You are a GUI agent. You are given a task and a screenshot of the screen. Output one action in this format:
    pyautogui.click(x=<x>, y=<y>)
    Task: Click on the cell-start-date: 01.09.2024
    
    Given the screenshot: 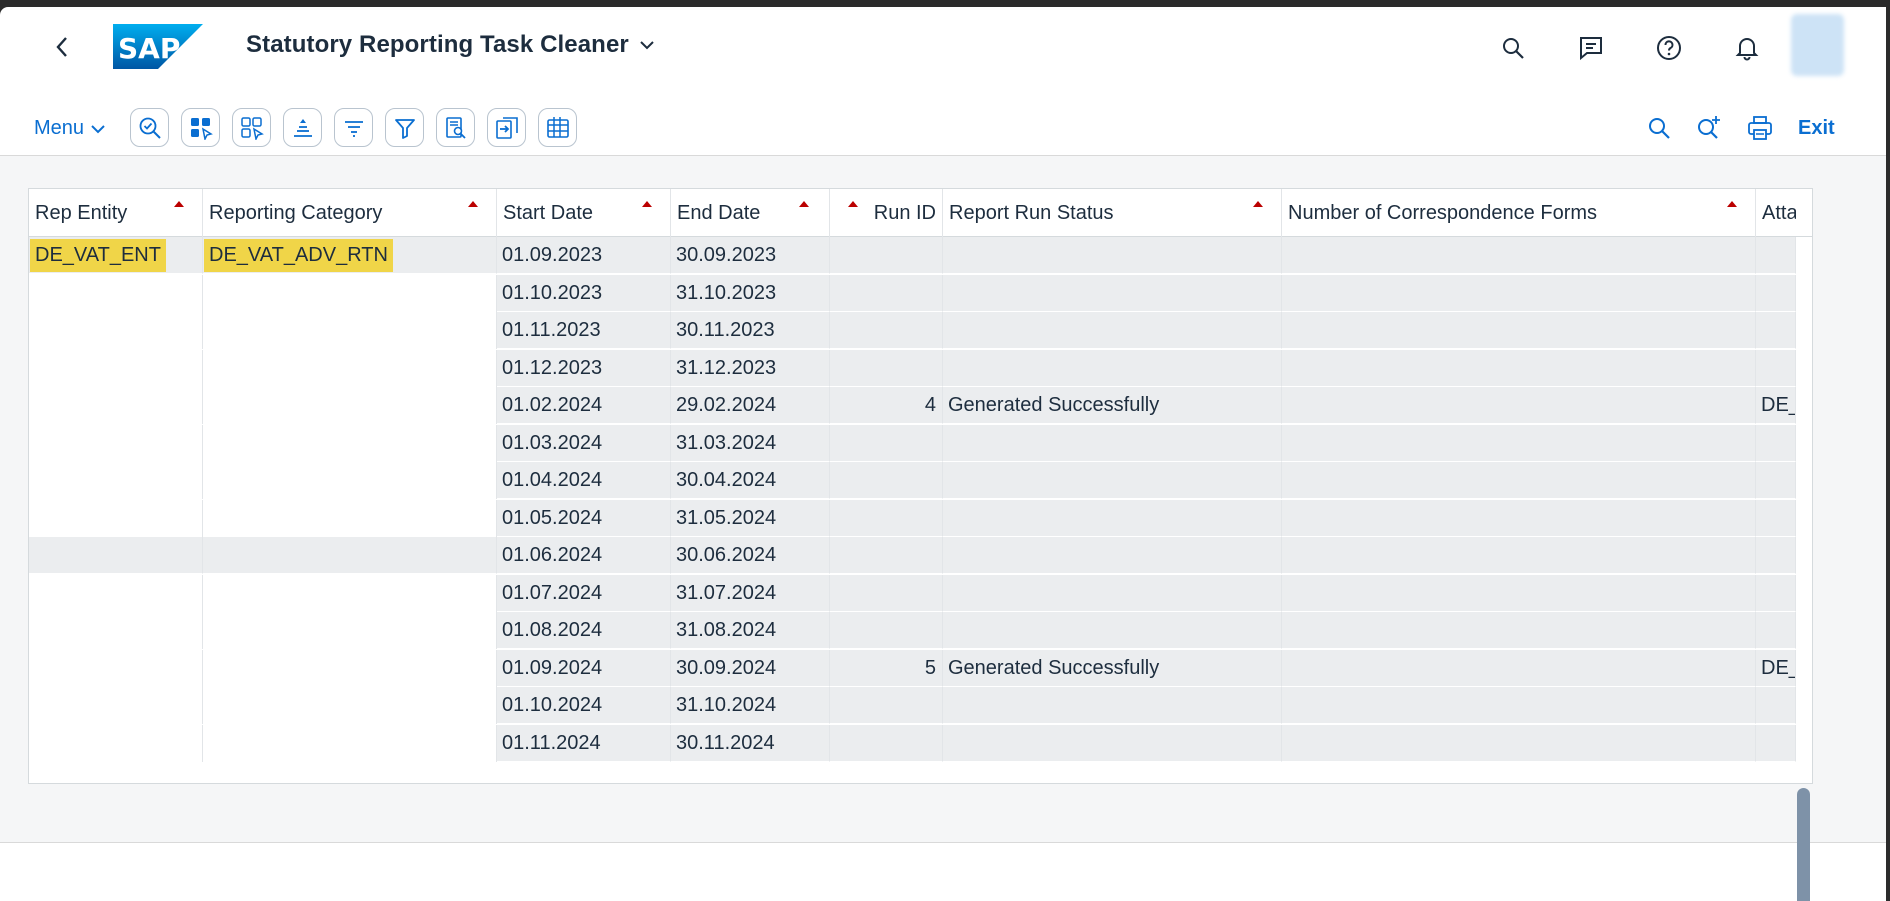 What is the action you would take?
    pyautogui.click(x=584, y=668)
    